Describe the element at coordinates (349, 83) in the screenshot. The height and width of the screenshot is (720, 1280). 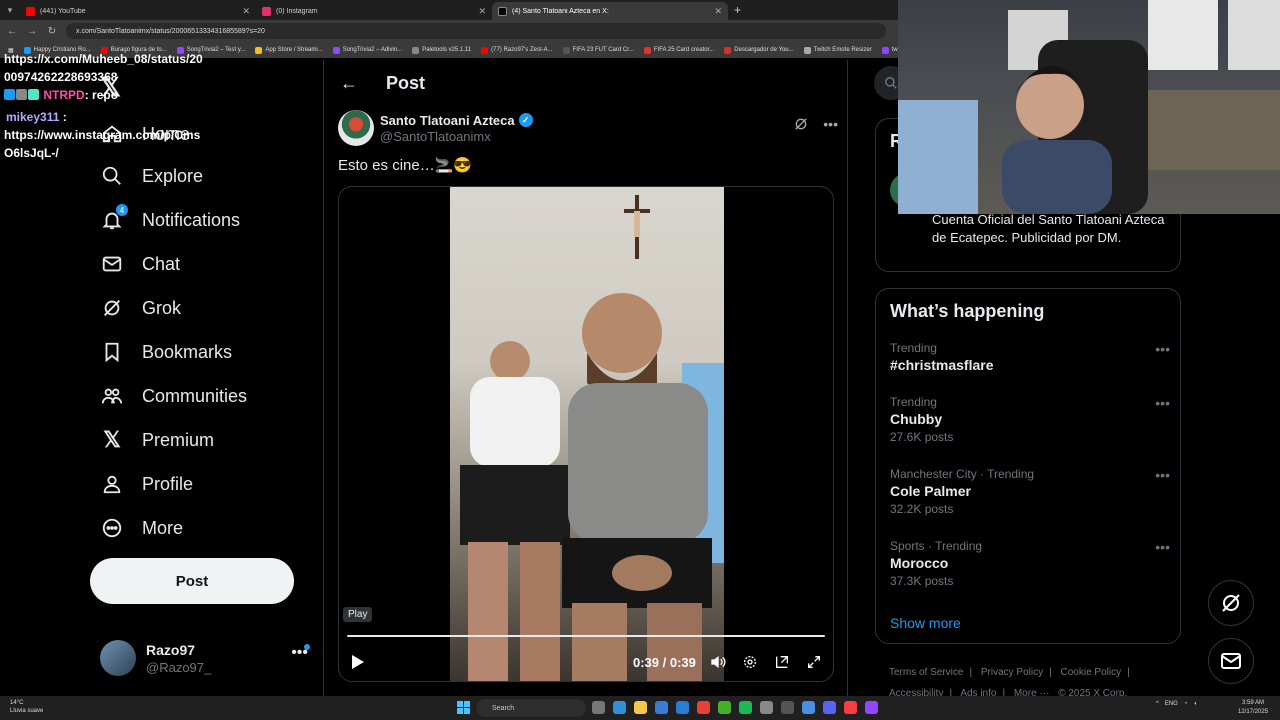
I see `back-arrow-icon: ←` at that location.